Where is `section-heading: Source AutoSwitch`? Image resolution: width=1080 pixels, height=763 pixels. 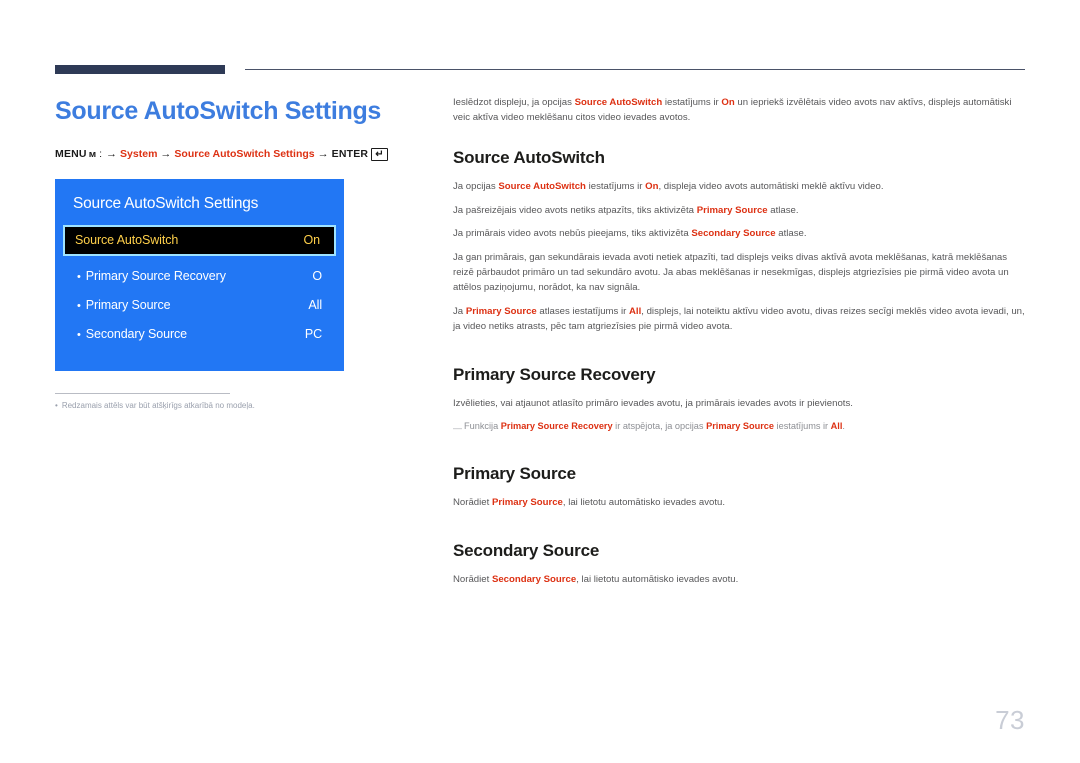 section-heading: Source AutoSwitch is located at coordinates (529, 157).